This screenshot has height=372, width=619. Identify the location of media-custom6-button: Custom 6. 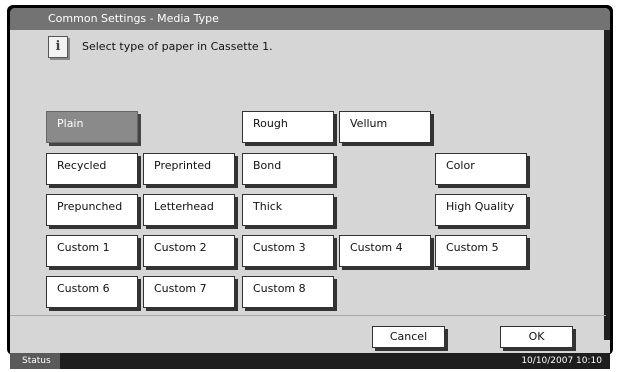
(92, 292).